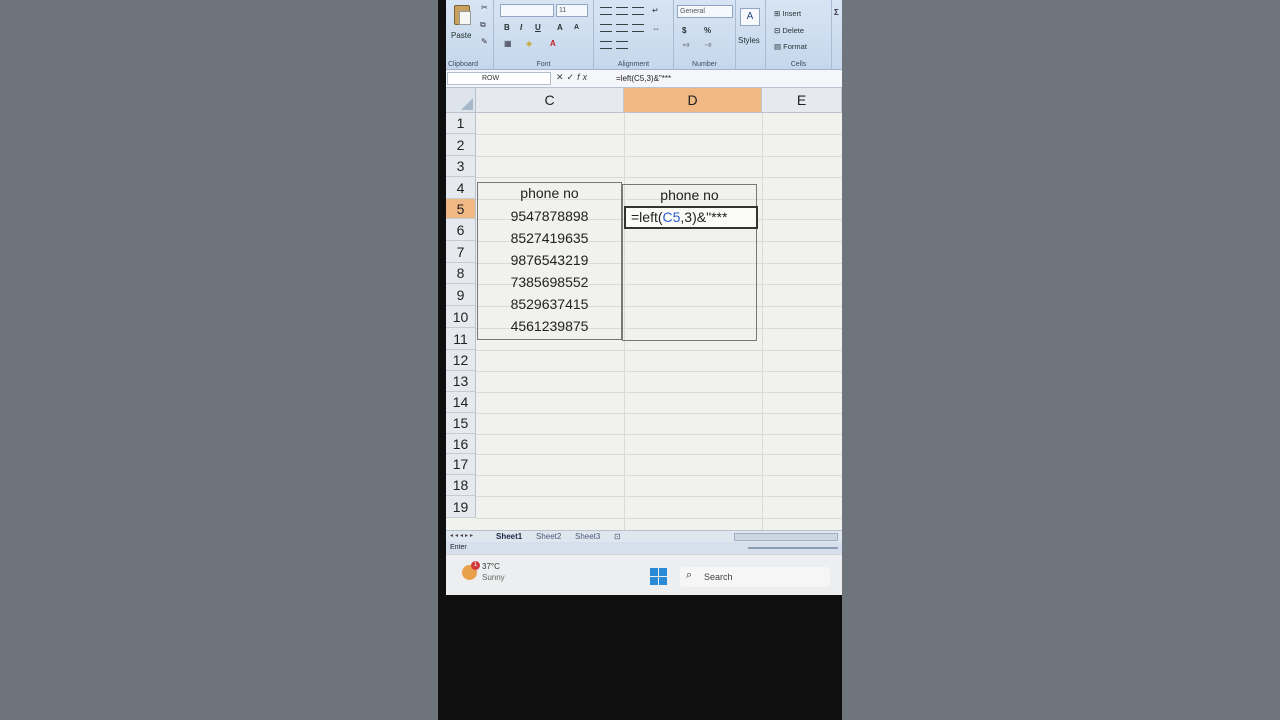  I want to click on sheet-nav-arrows: ◂◂◂▸▸, so click(462, 535).